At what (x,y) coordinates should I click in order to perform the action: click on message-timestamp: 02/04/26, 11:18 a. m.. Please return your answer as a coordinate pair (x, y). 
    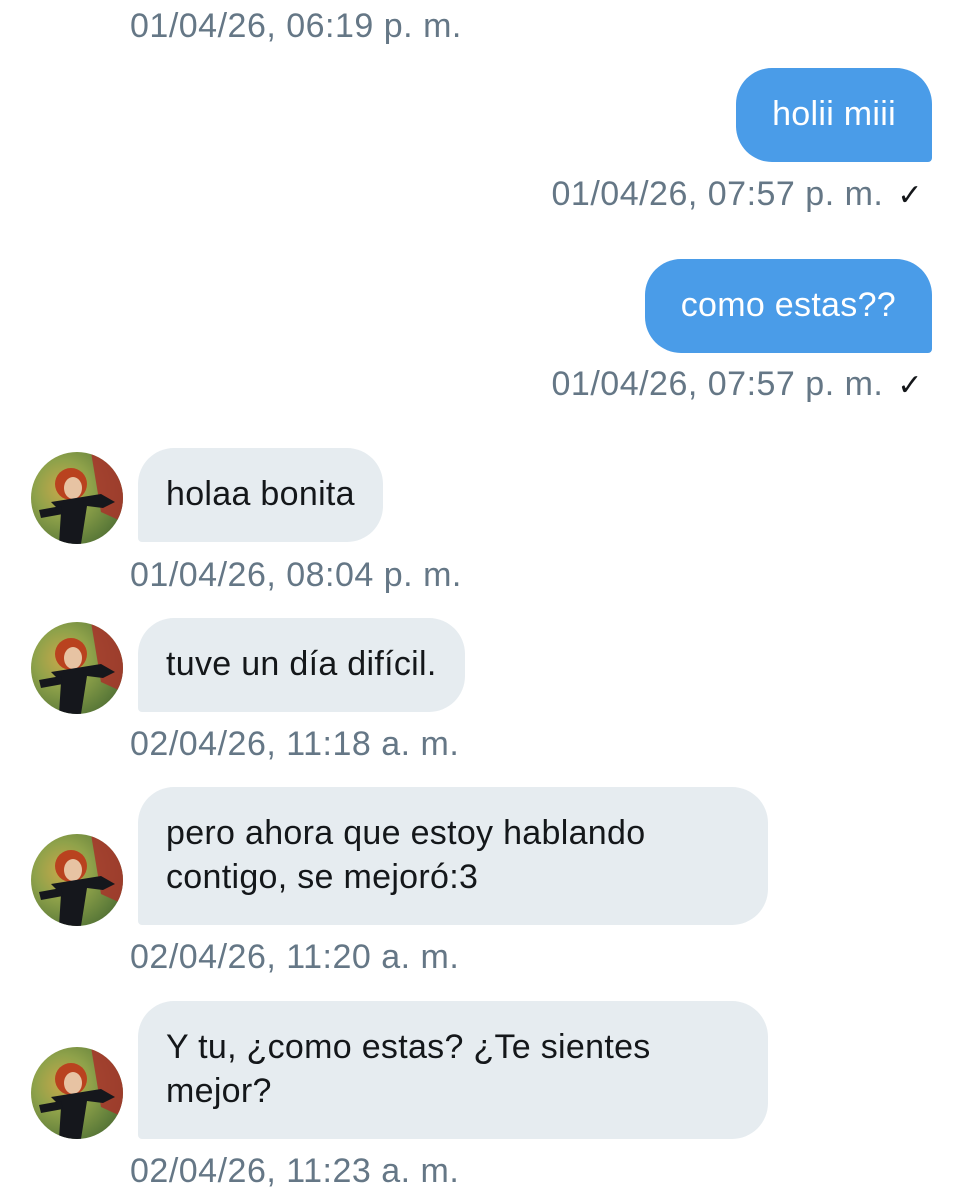
    Looking at the image, I should click on (295, 744).